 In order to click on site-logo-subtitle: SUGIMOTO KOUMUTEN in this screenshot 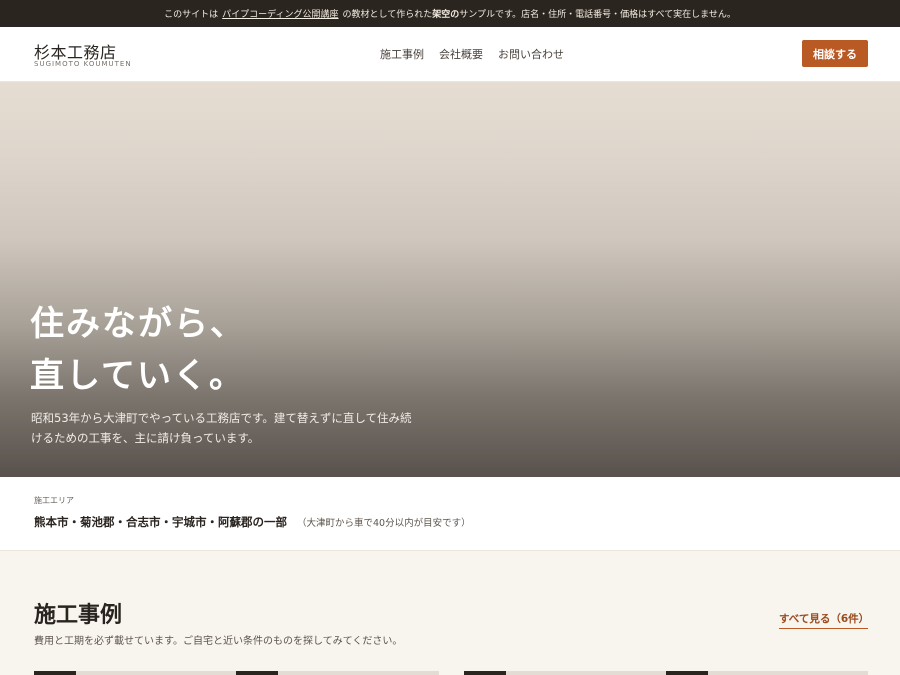, I will do `click(83, 64)`.